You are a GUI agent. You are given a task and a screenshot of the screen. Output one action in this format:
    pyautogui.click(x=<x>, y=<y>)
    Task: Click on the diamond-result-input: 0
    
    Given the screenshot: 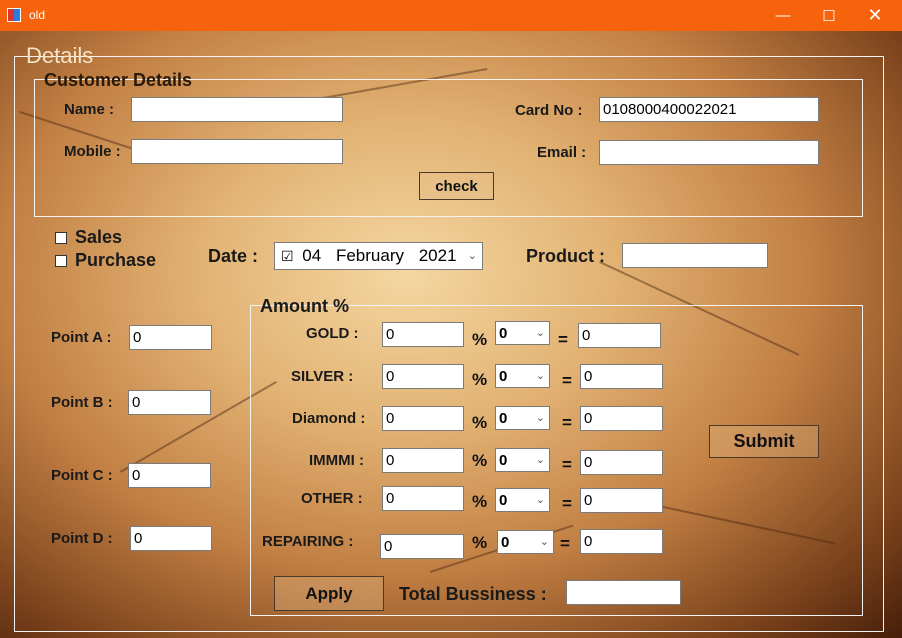 What is the action you would take?
    pyautogui.click(x=621, y=418)
    